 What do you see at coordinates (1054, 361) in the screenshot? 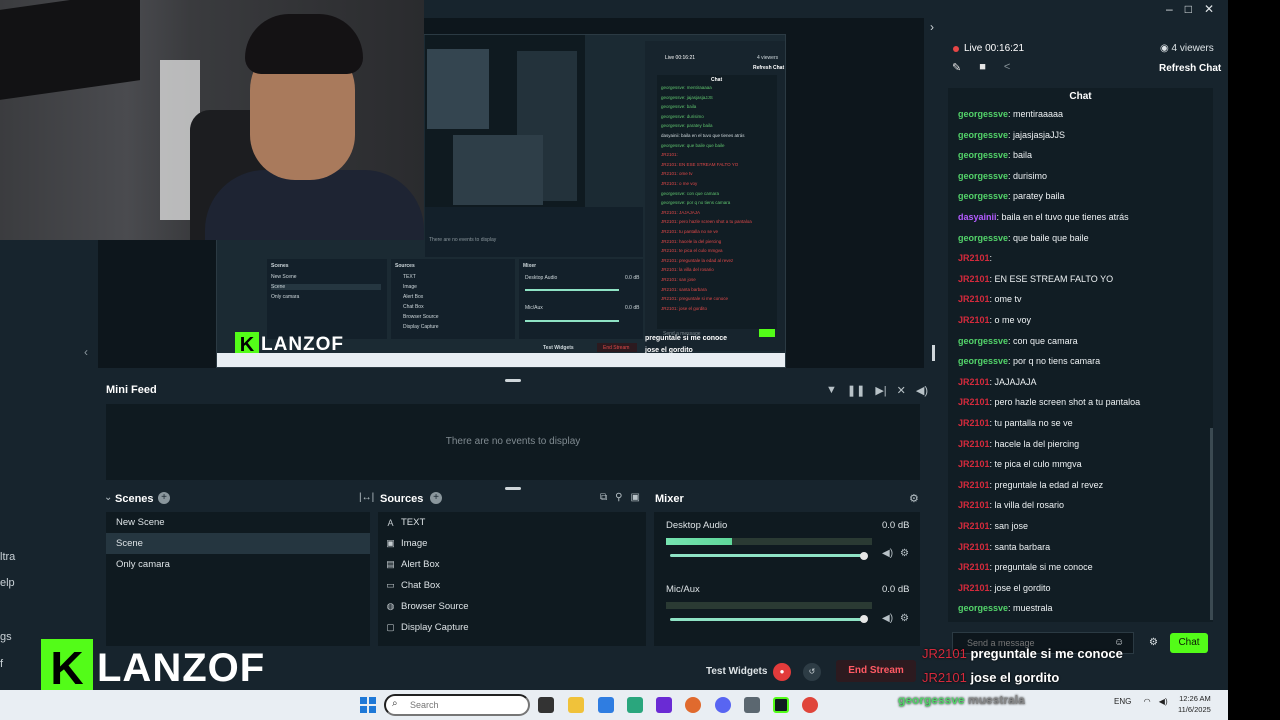
I see `chat-text: : por q no tiens camara` at bounding box center [1054, 361].